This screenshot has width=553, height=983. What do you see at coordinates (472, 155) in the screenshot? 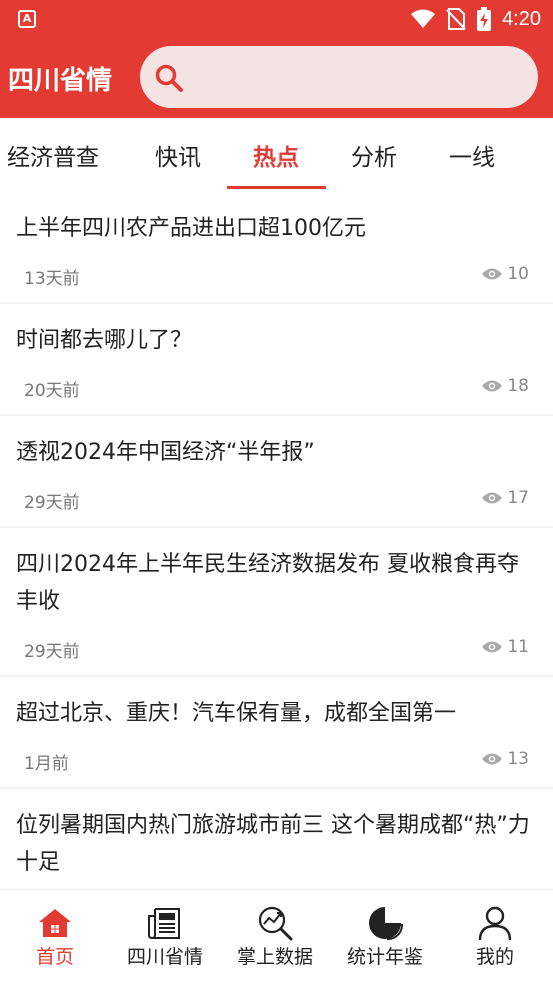
I see `tab-frontline: 一线` at bounding box center [472, 155].